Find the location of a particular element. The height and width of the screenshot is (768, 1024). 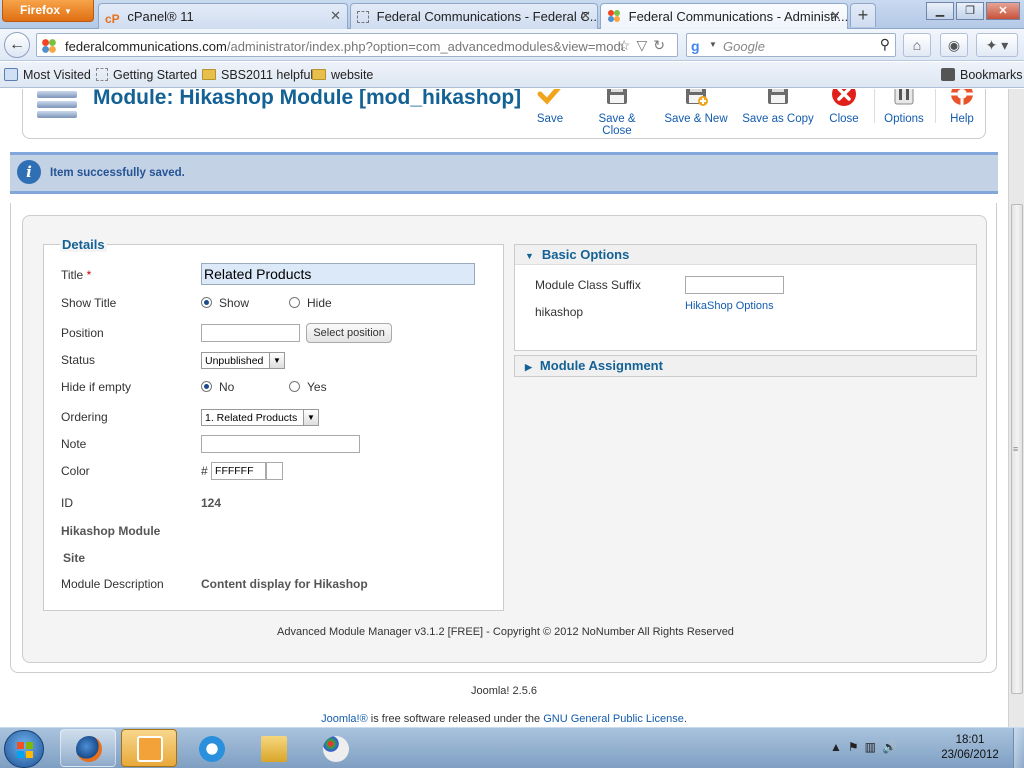

bookmark-website: website is located at coordinates (342, 75).